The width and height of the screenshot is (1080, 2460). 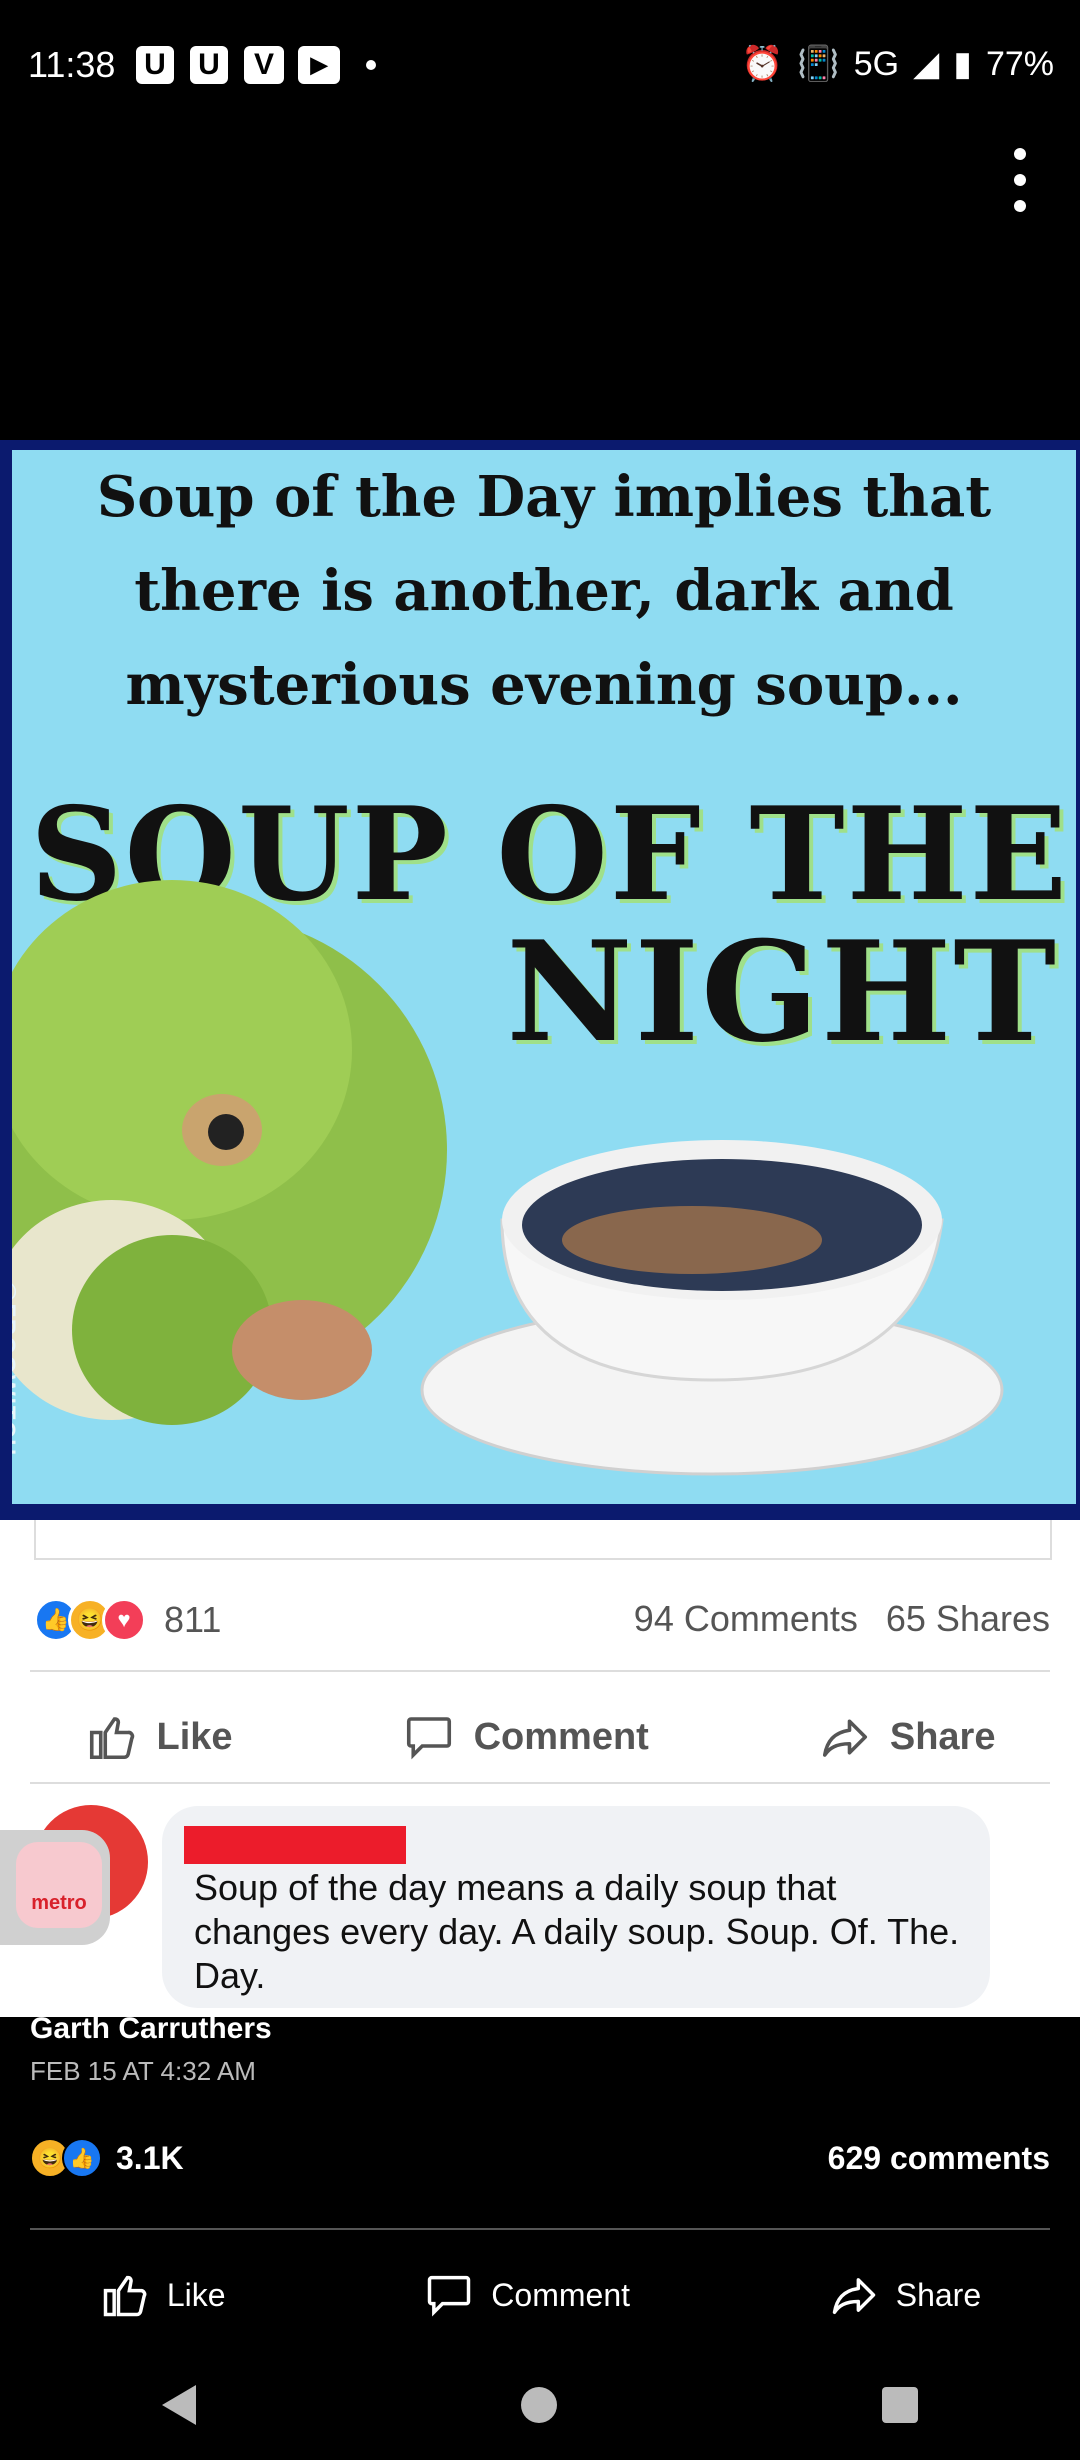 What do you see at coordinates (962, 64) in the screenshot?
I see `battery-icon: ▮` at bounding box center [962, 64].